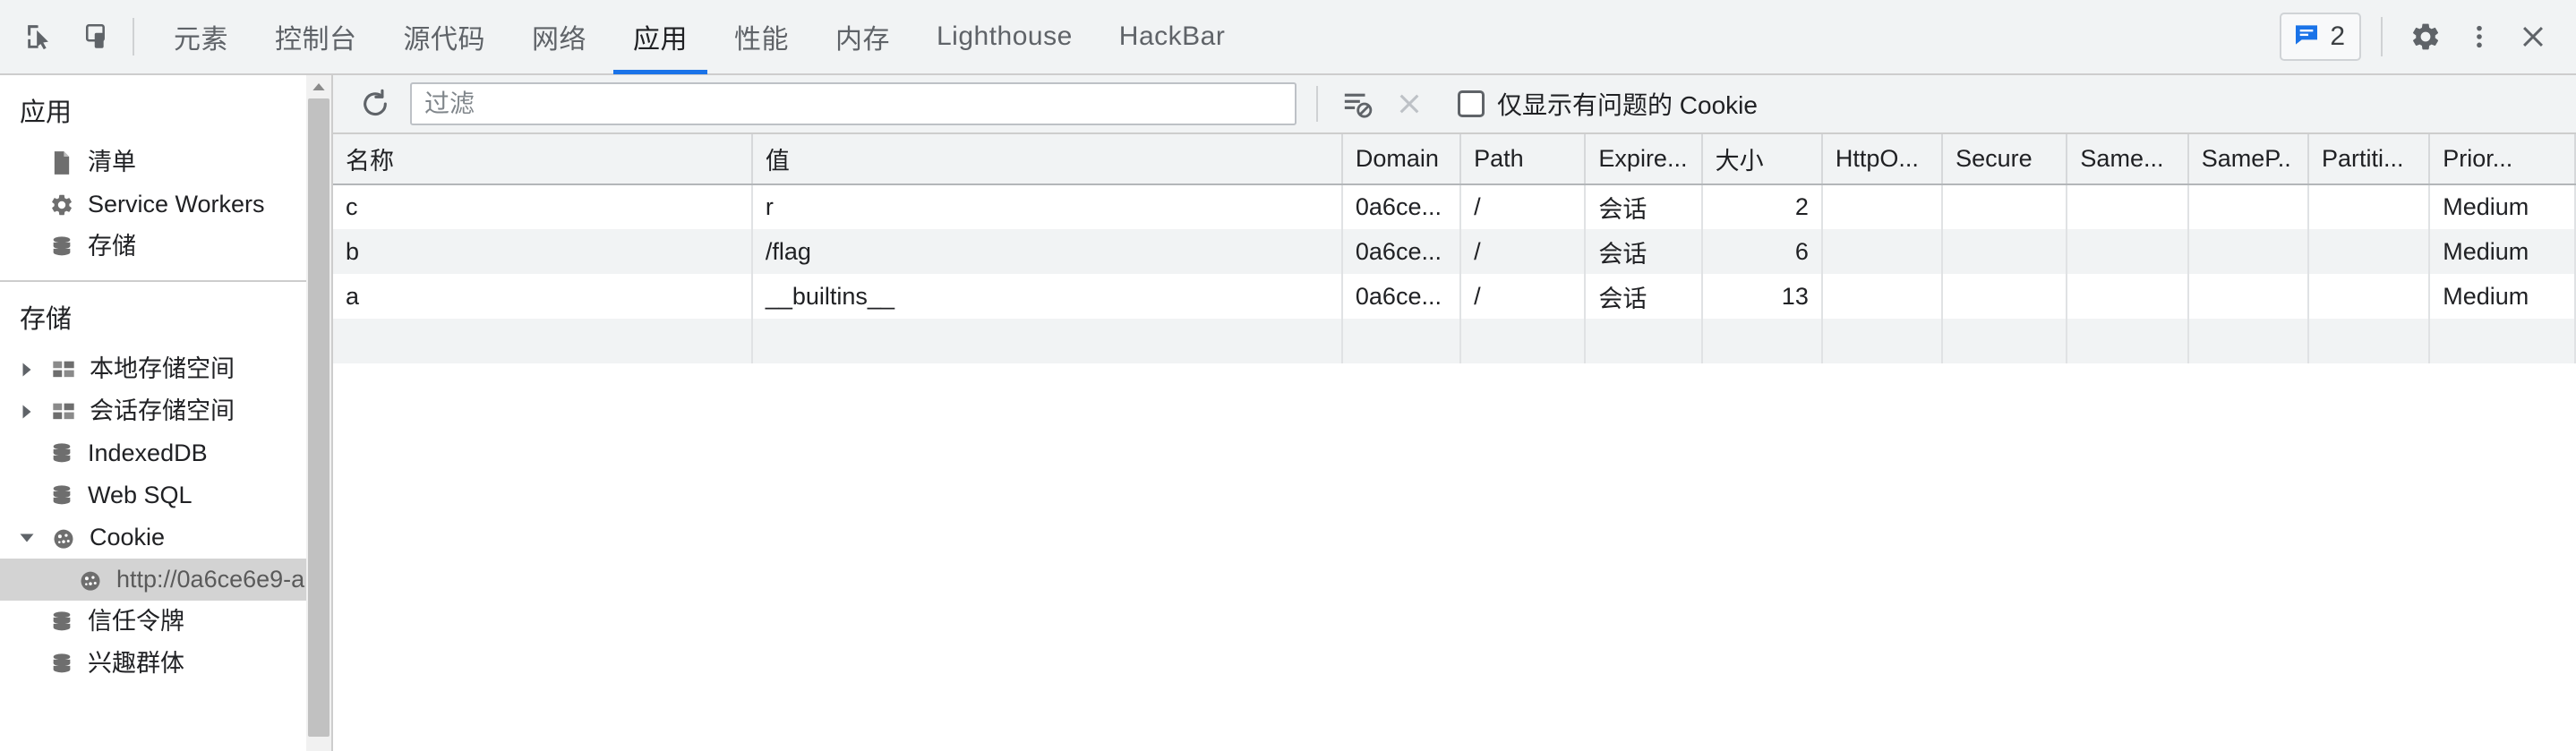  I want to click on table-row: a __builtins__ 0a6ce... / 会话 13 Medium, so click(1454, 296).